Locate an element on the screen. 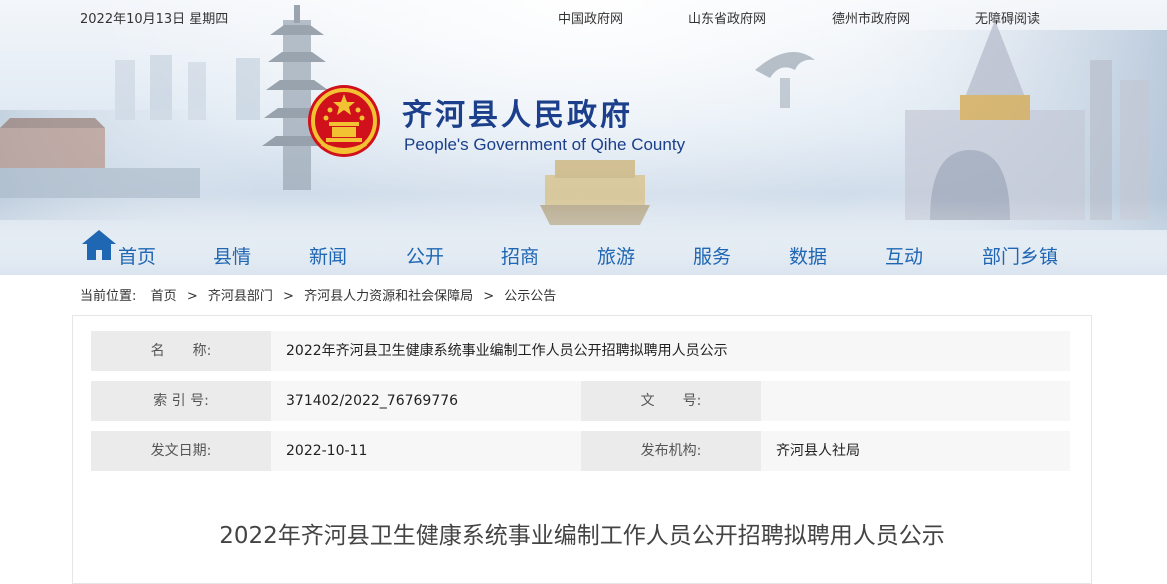 This screenshot has height=584, width=1167. breadcrumb: 当前位置: 首页 > 齐河县部门 > 齐河县人力资源和社会保障局 > 公示公告 is located at coordinates (318, 294).